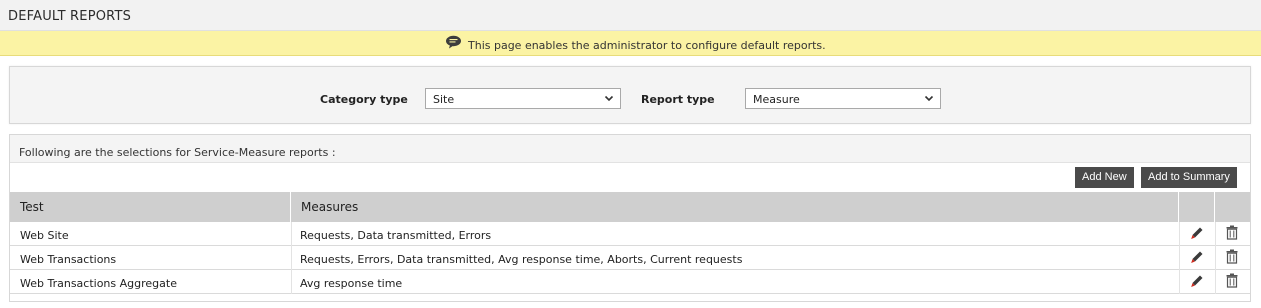 The width and height of the screenshot is (1261, 308). What do you see at coordinates (523, 98) in the screenshot?
I see `category-type-select: Site` at bounding box center [523, 98].